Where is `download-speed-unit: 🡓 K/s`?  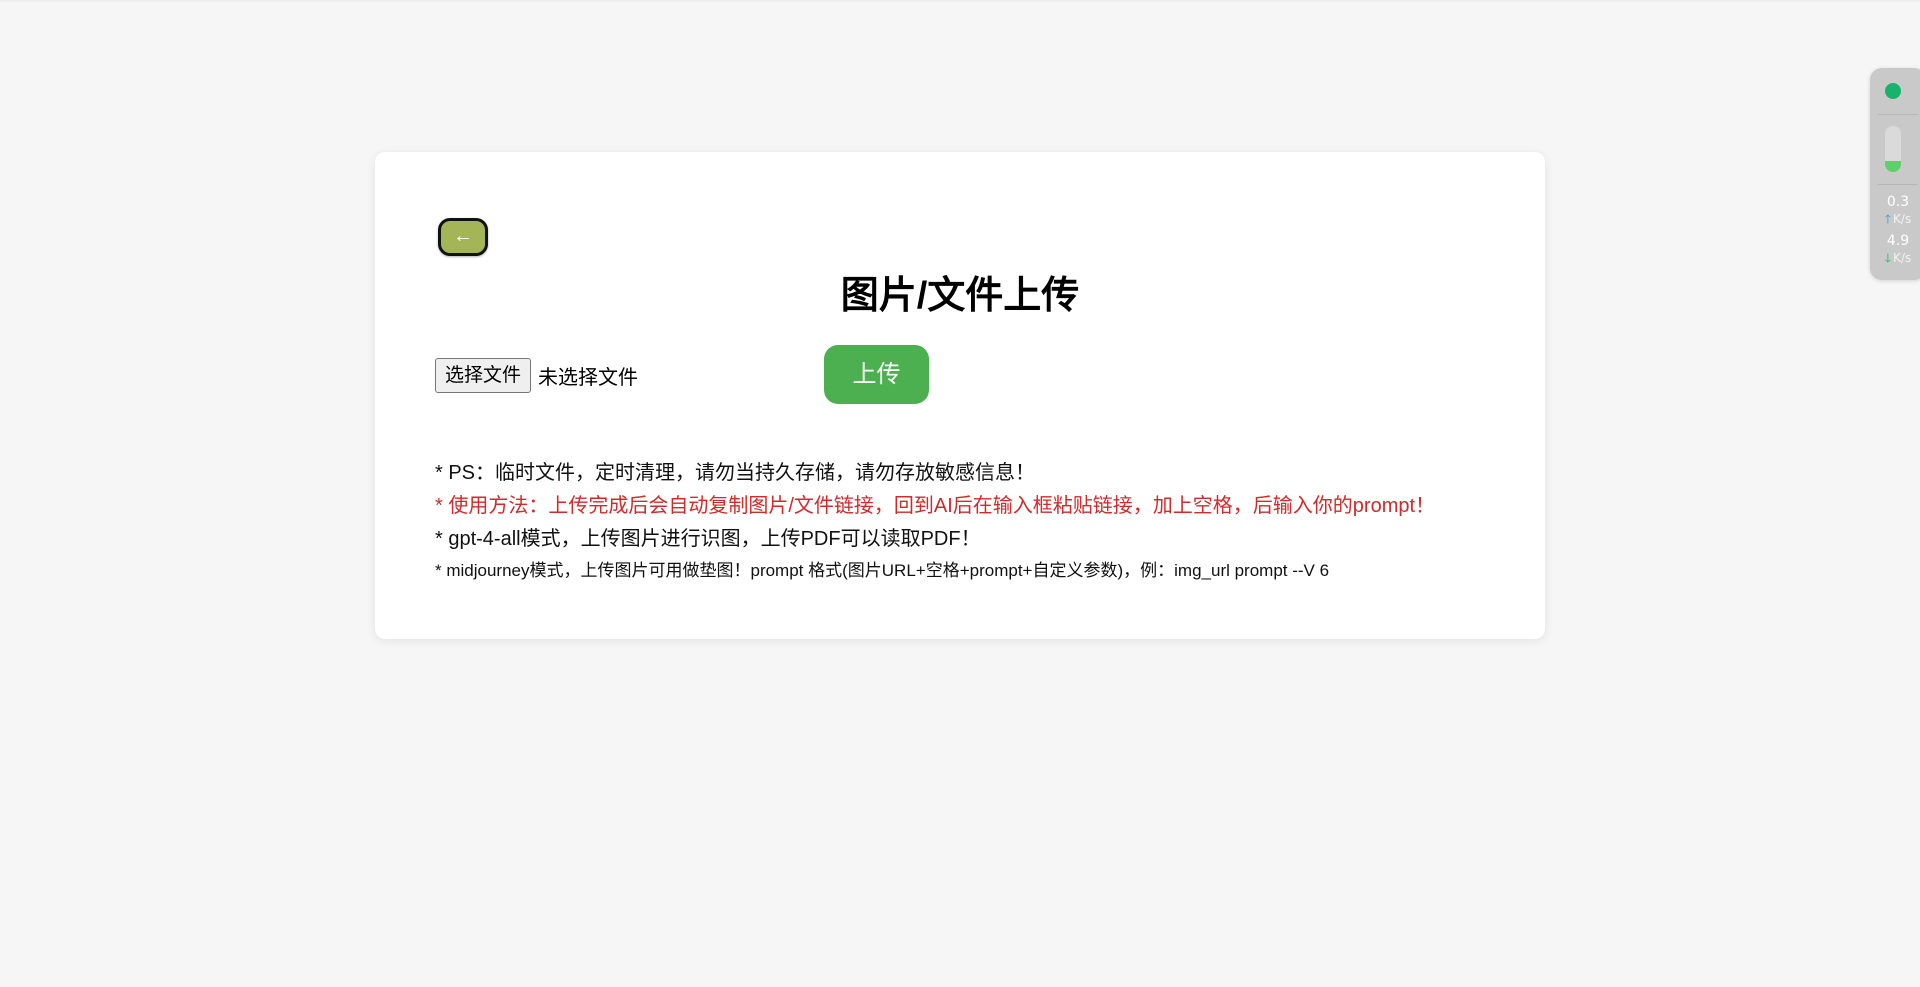
download-speed-unit: 🡓 K/s is located at coordinates (1897, 259).